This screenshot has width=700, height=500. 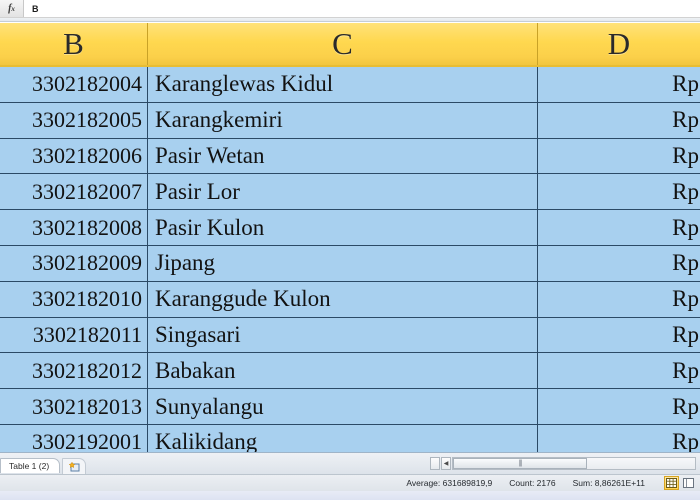 I want to click on sheet-tab-list: Table 1 (2), so click(x=43, y=463).